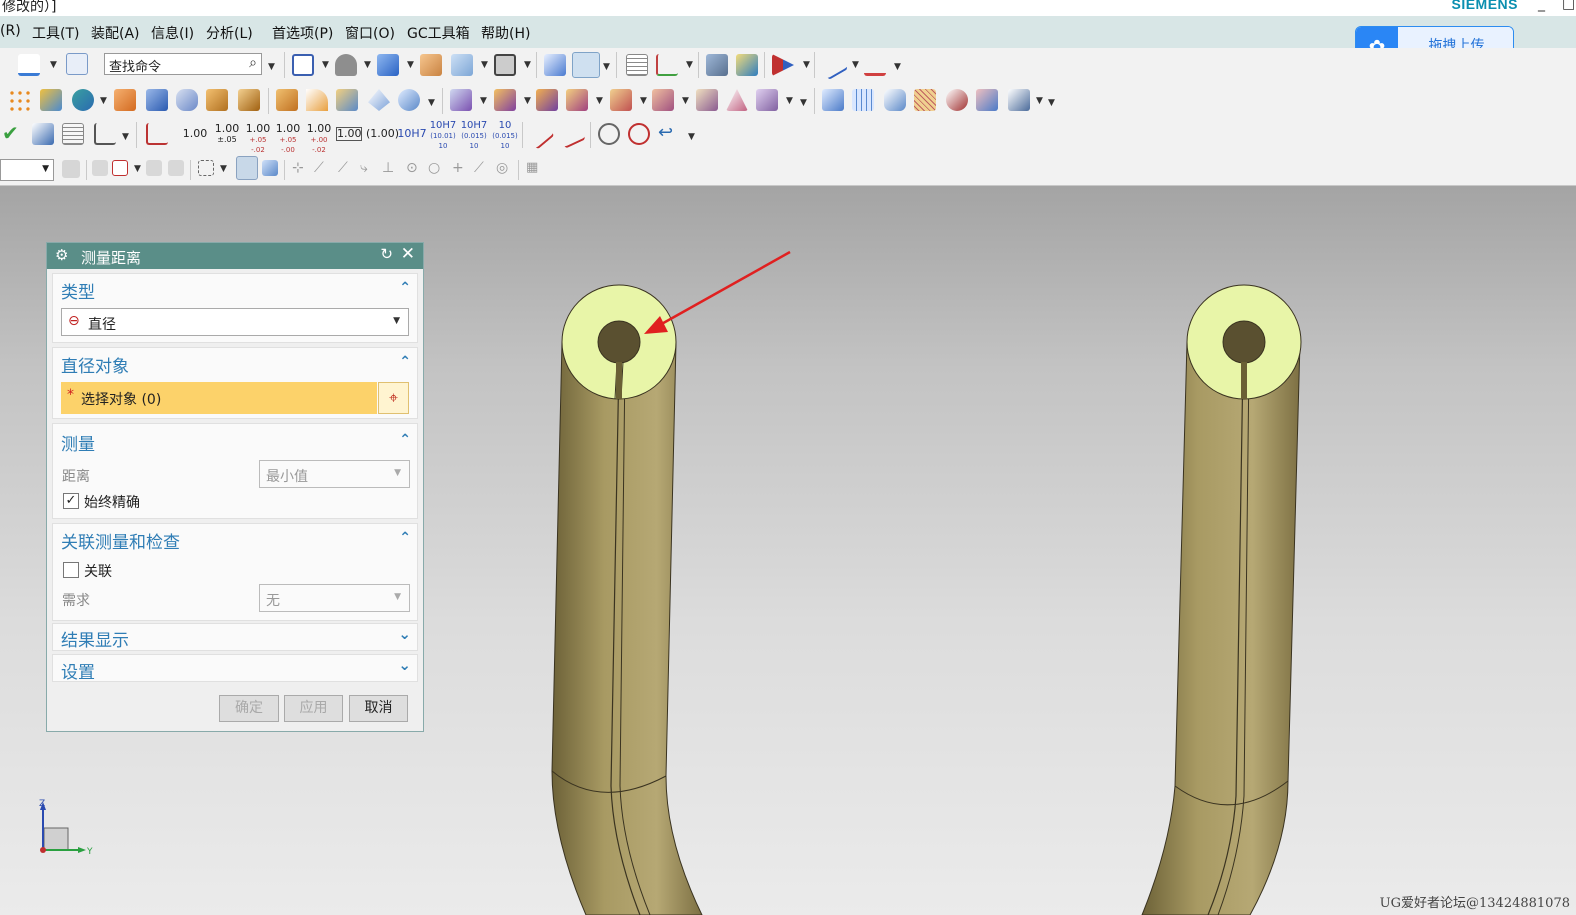  I want to click on select-face-icon, so click(176, 168).